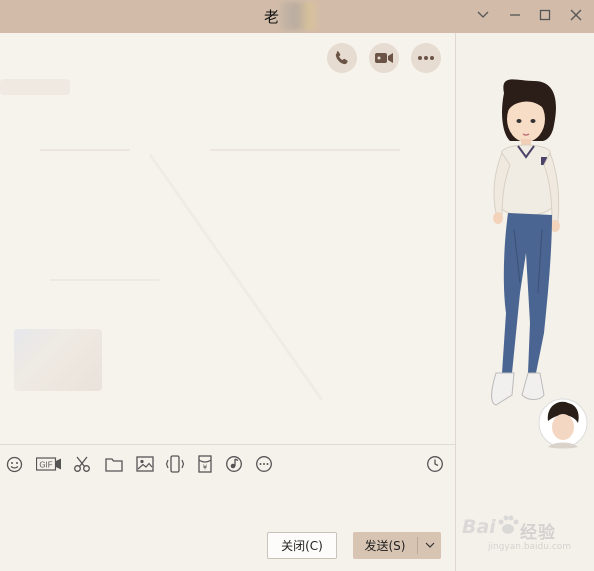 The width and height of the screenshot is (594, 571). What do you see at coordinates (479, 527) in the screenshot?
I see `watermark-brand: Bai` at bounding box center [479, 527].